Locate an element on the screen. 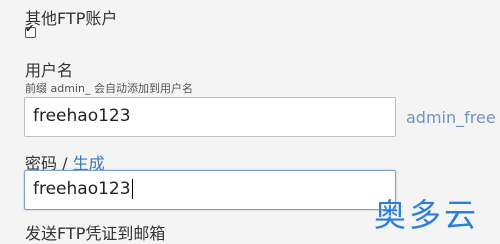  checkmark-icon: ✔ is located at coordinates (30, 28).